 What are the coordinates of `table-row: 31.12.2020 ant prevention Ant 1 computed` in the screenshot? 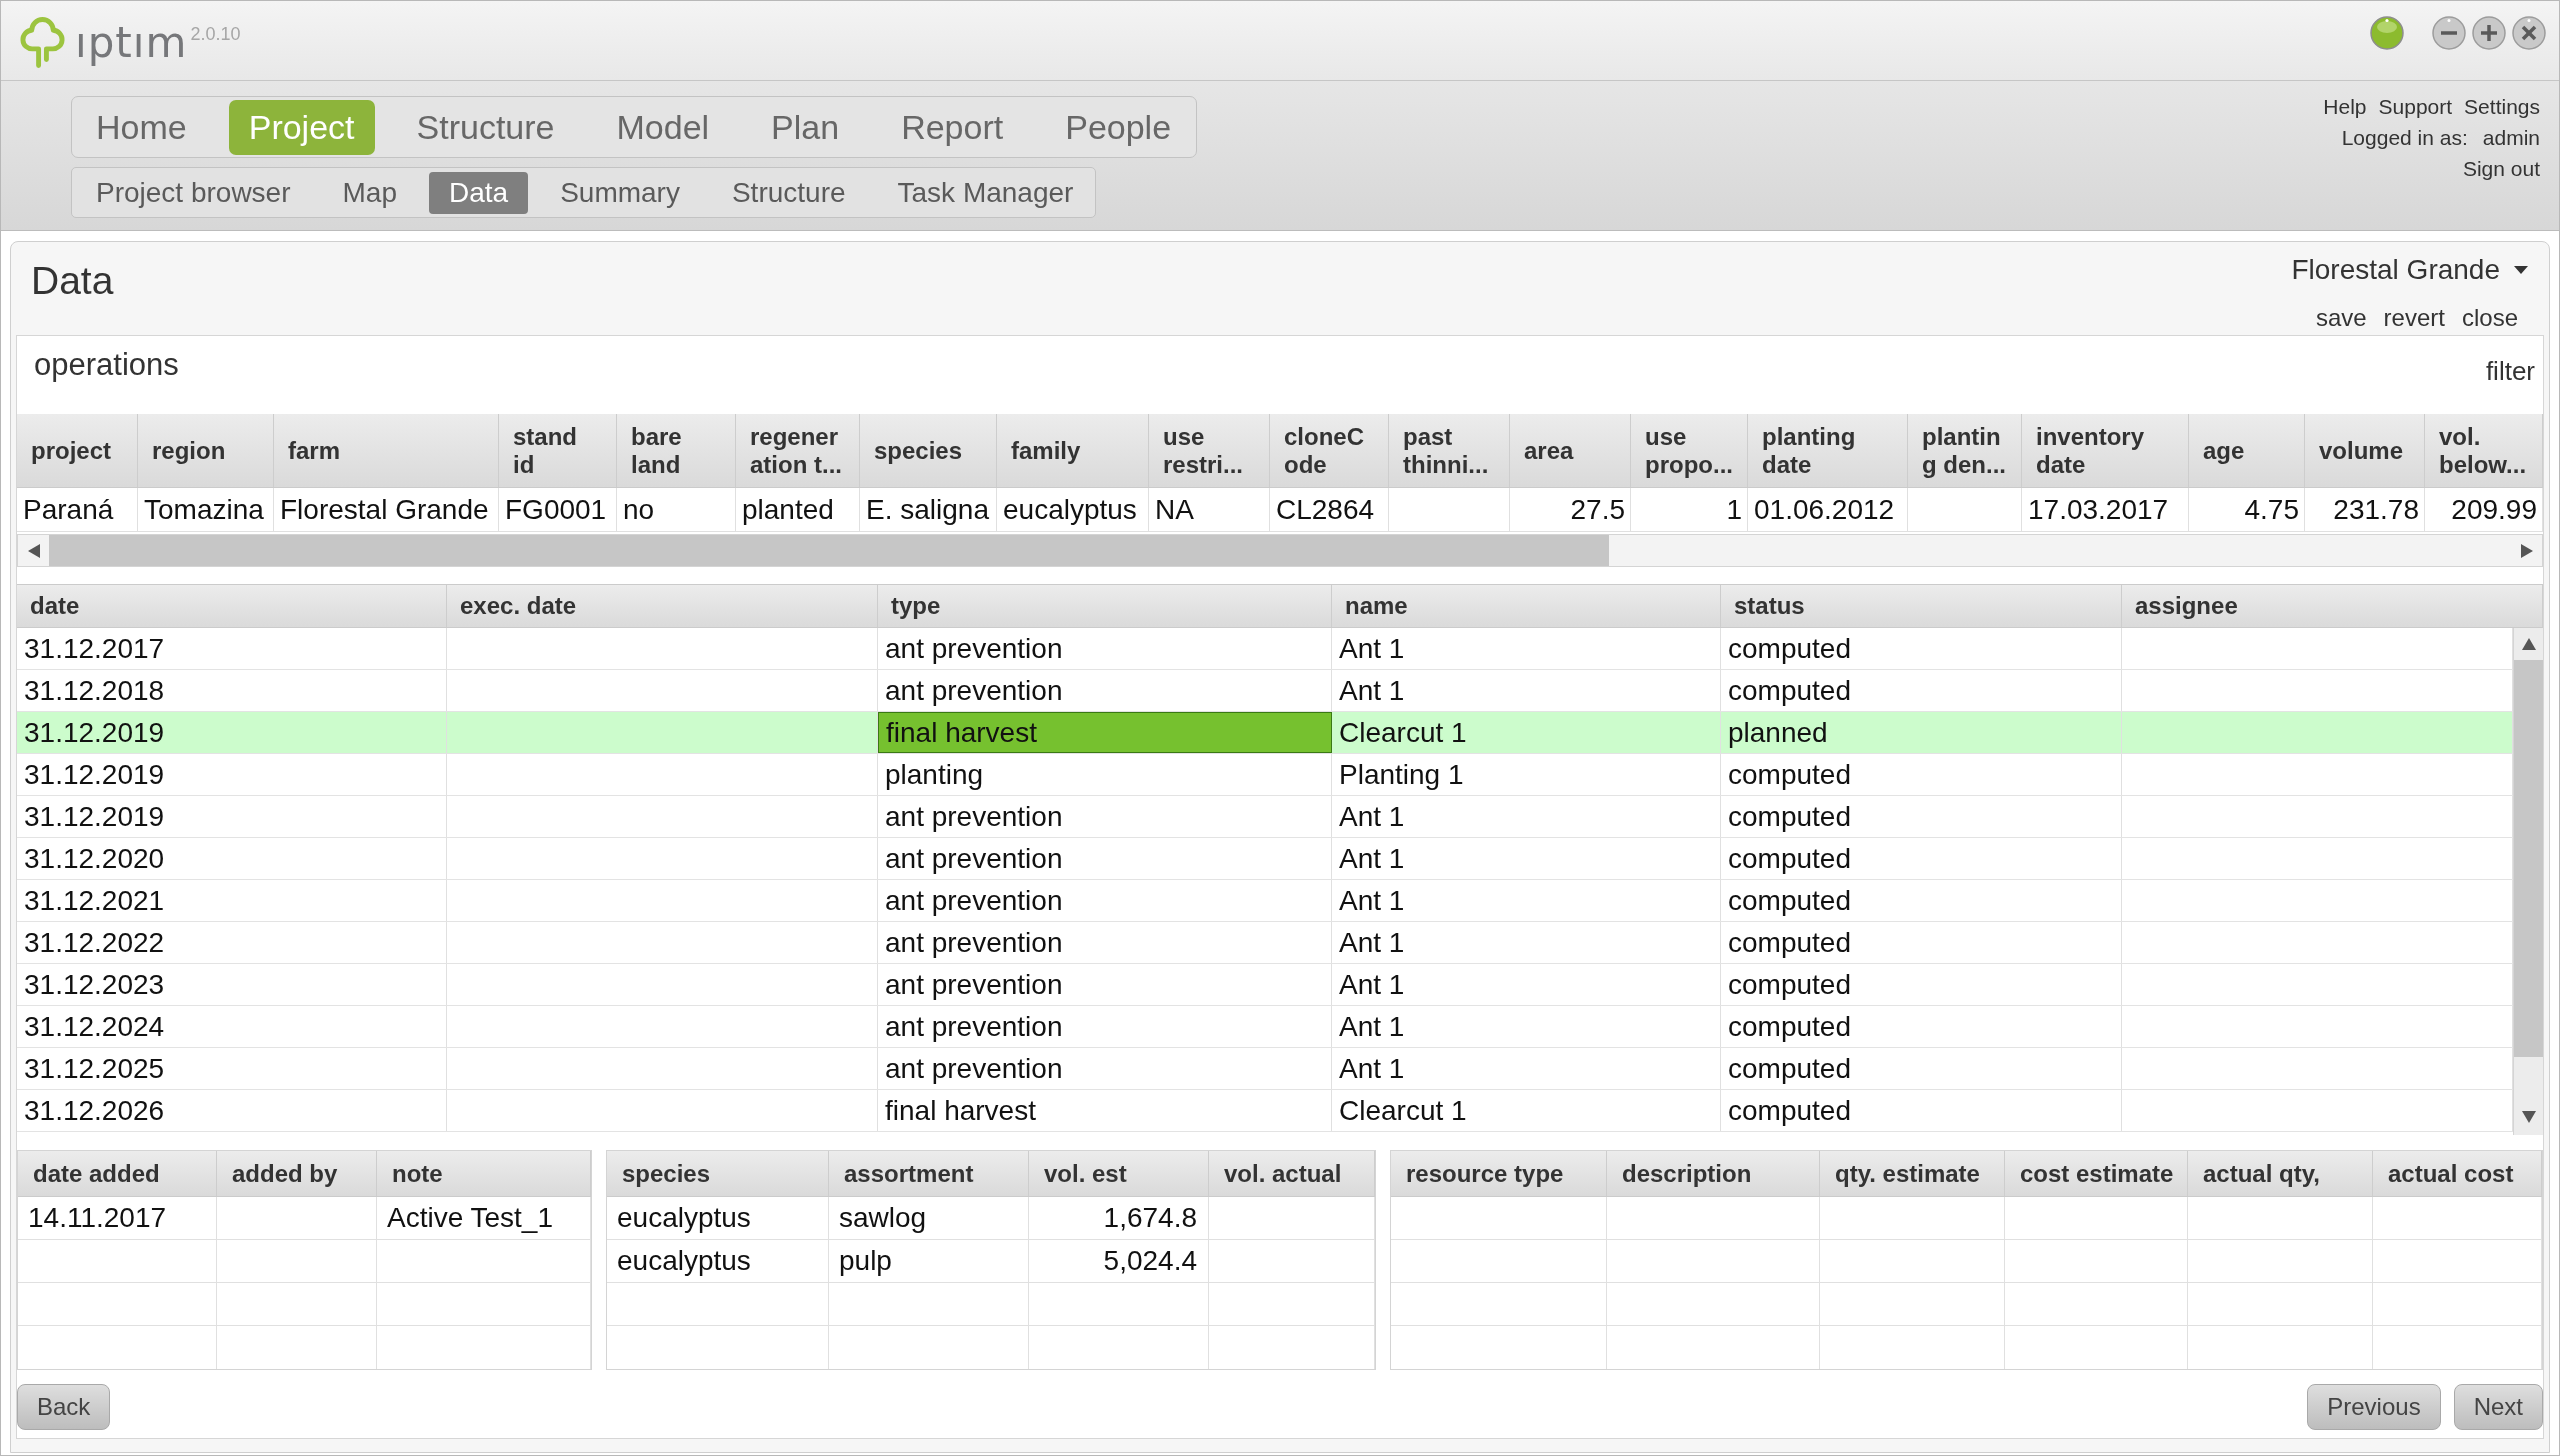 It's located at (1265, 859).